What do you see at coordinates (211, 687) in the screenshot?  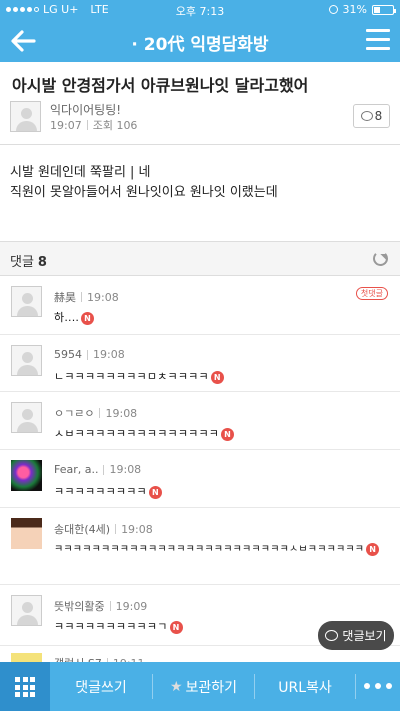 I see `bookmark-label: 보관하기` at bounding box center [211, 687].